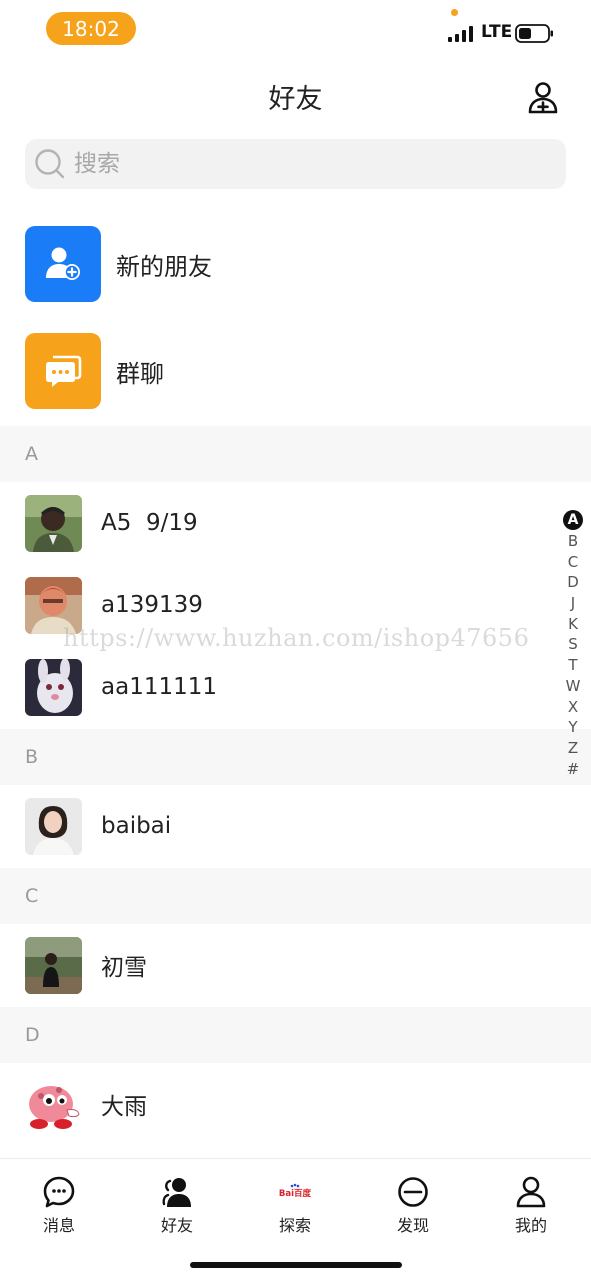 The height and width of the screenshot is (1280, 591). I want to click on new-friend-icon, so click(63, 263).